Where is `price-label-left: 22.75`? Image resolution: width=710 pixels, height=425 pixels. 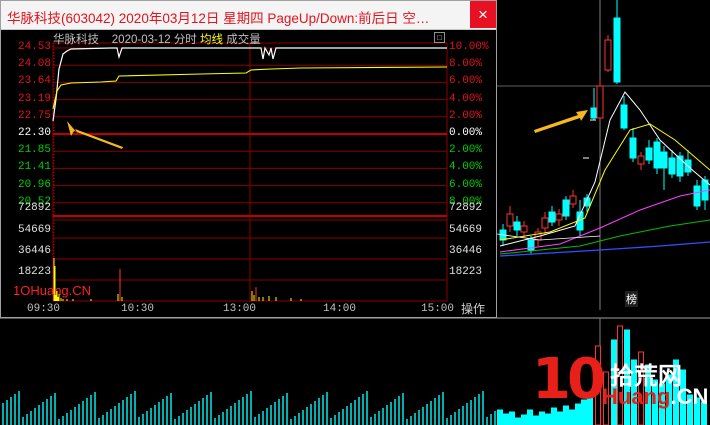
price-label-left: 22.75 is located at coordinates (34, 115).